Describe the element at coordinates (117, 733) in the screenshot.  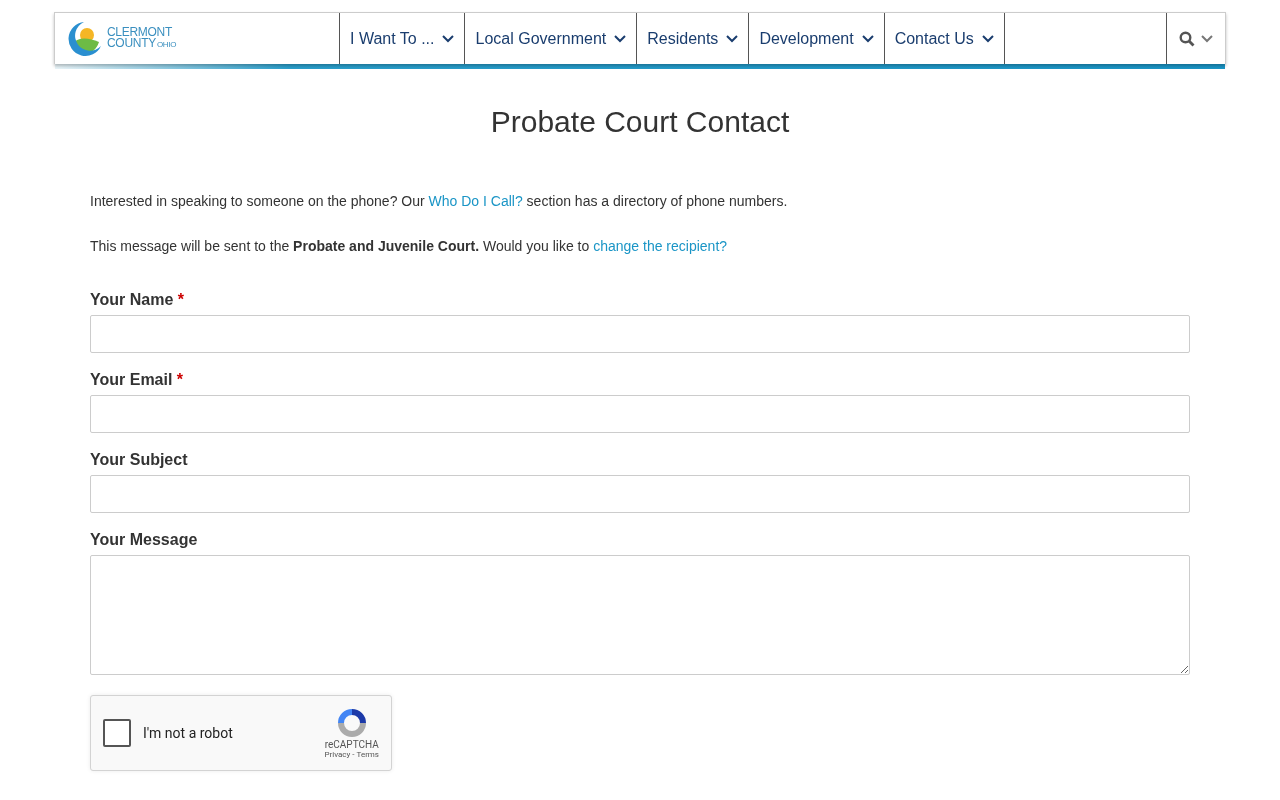
I see `captcha-checkbox` at that location.